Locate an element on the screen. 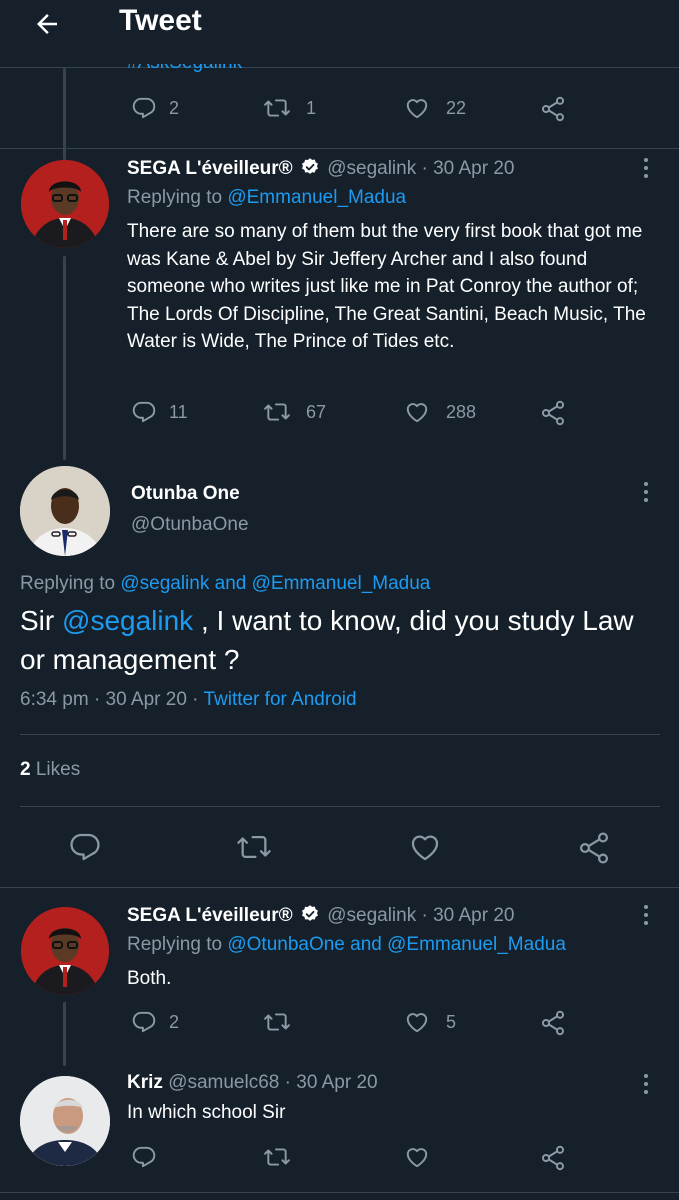  like-count: 288 is located at coordinates (461, 411).